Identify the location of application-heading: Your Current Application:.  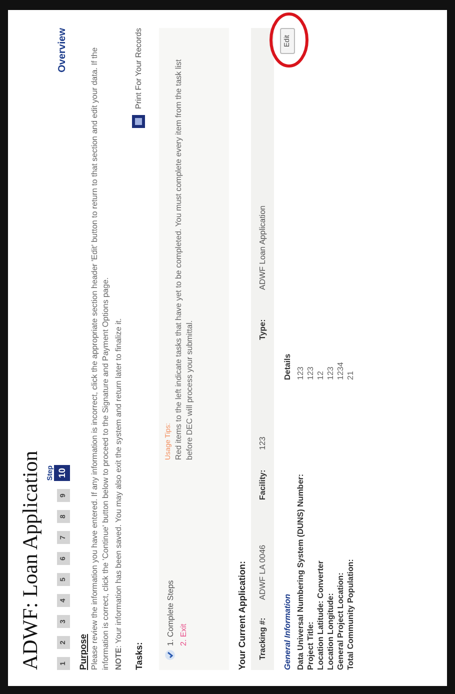
(242, 615).